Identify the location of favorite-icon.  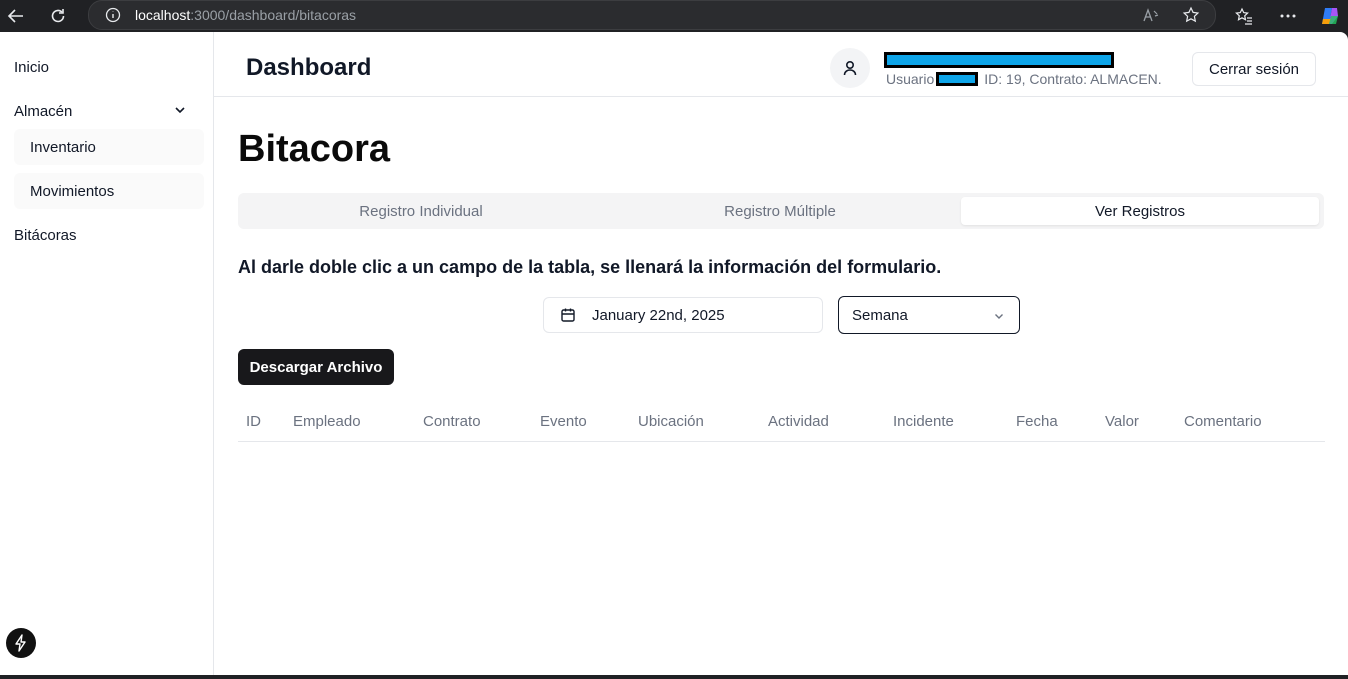
(1191, 15).